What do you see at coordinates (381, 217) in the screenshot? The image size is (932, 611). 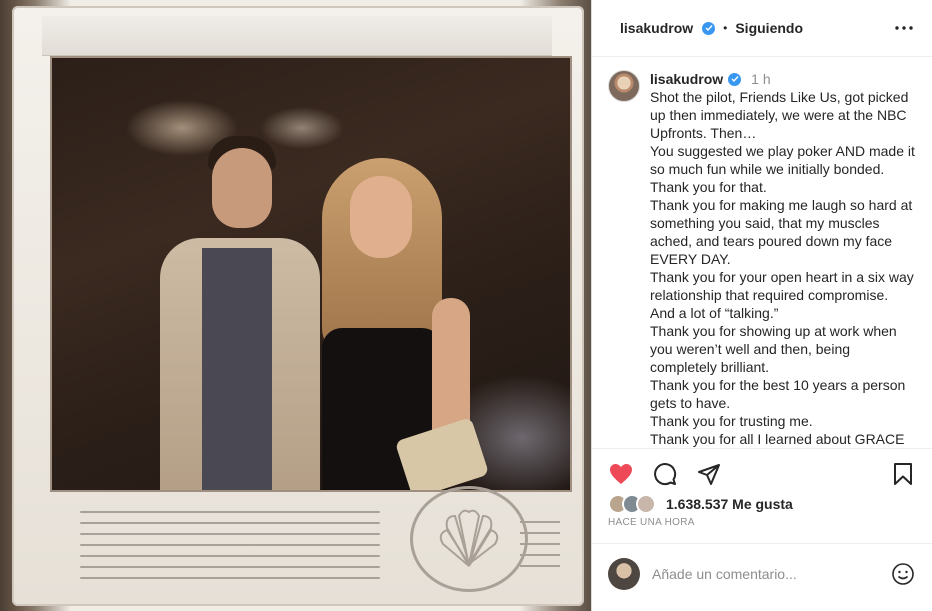 I see `woman-face` at bounding box center [381, 217].